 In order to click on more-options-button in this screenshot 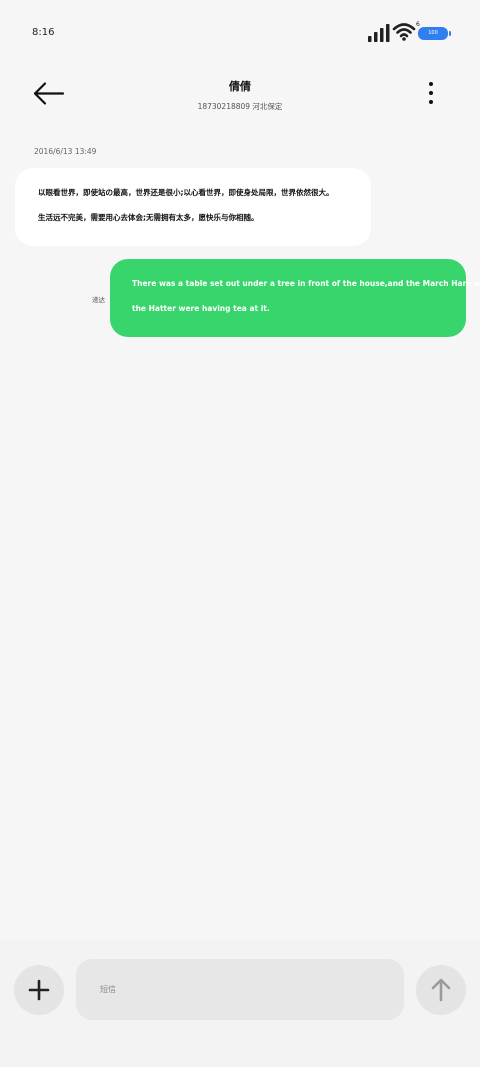, I will do `click(431, 95)`.